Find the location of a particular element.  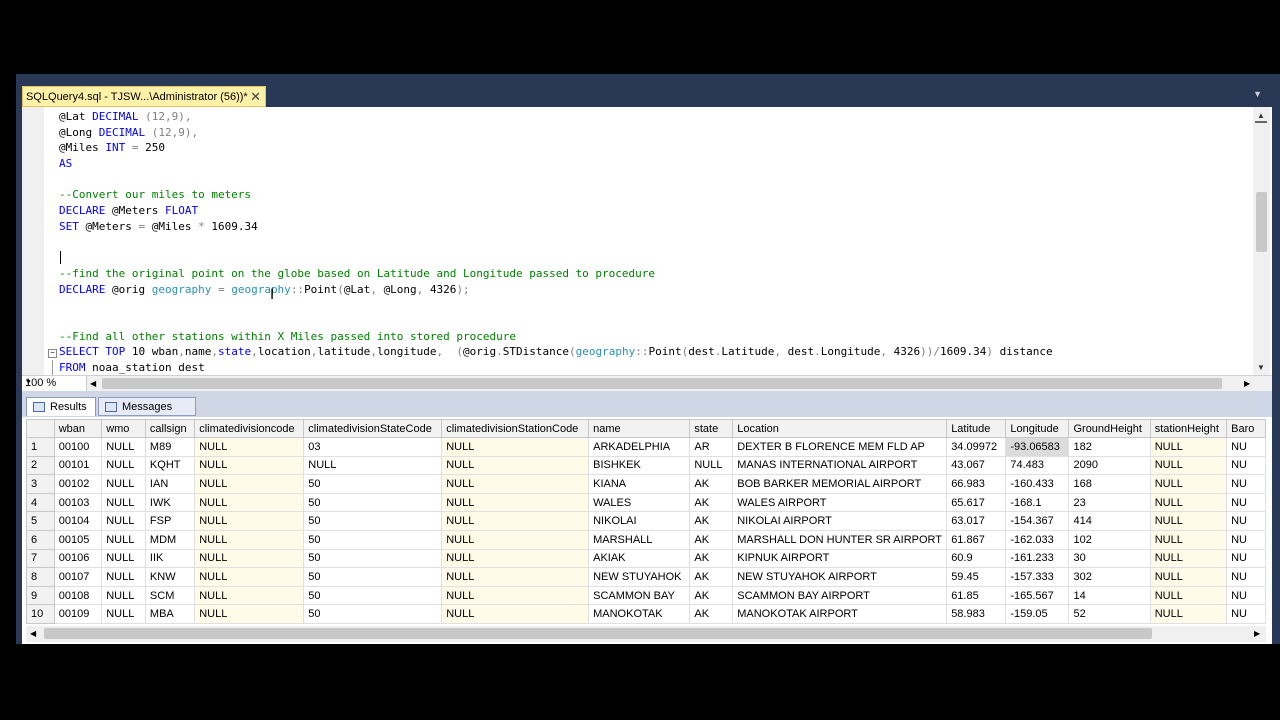

table-cell: IAN is located at coordinates (170, 484).